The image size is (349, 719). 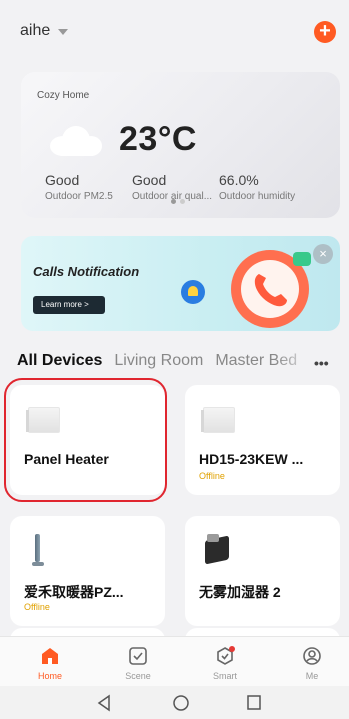 I want to click on nav-home: Home, so click(x=50, y=663).